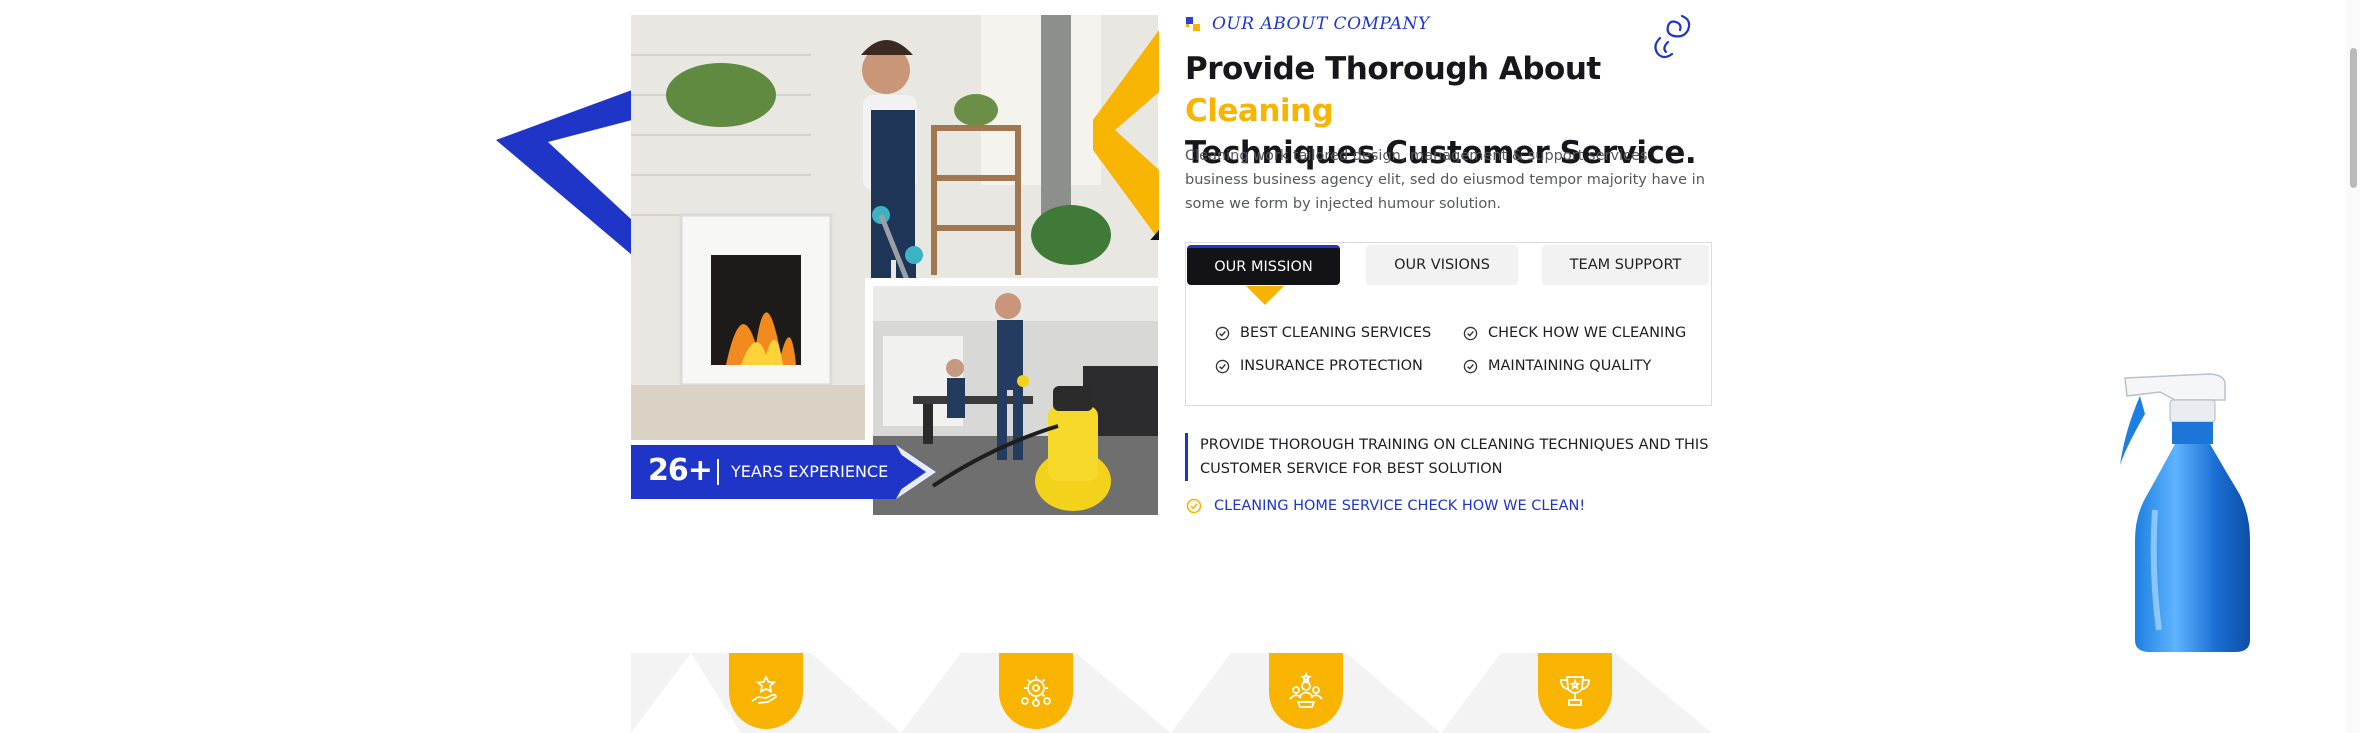 The image size is (2360, 733). What do you see at coordinates (1570, 366) in the screenshot?
I see `feature-label: MAINTAINING QUALITY` at bounding box center [1570, 366].